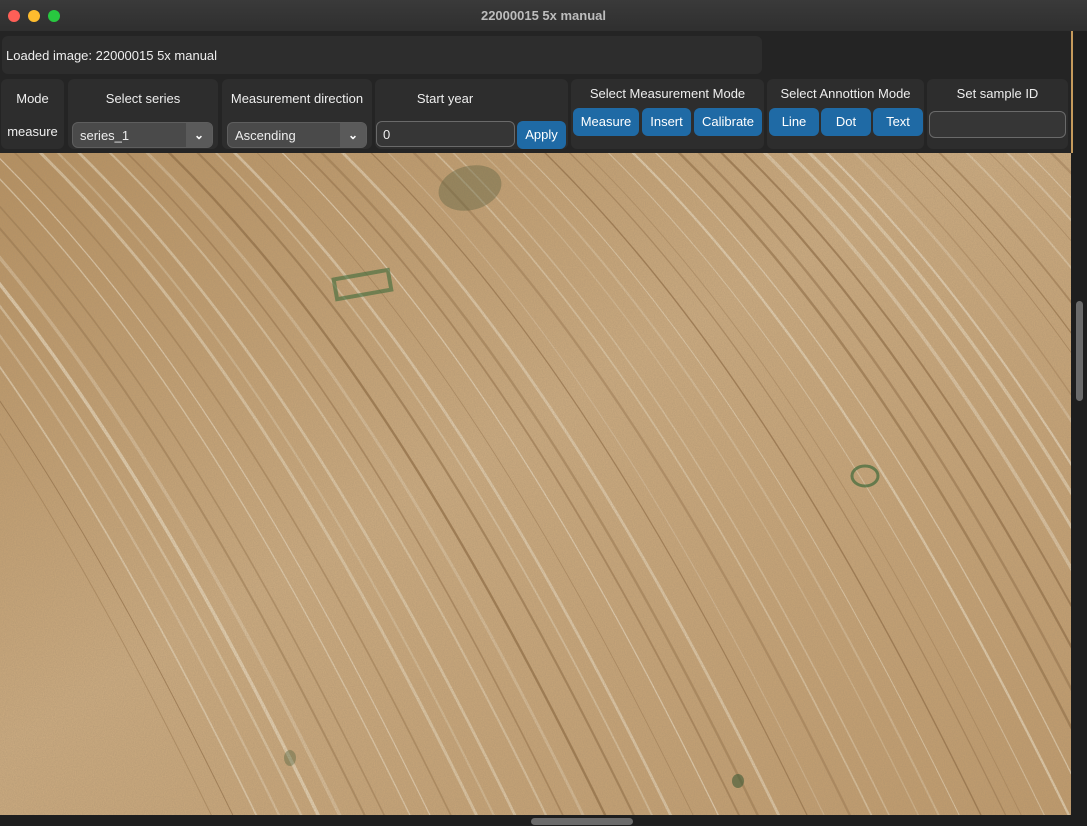 The image size is (1087, 826). I want to click on measure-button: Measure, so click(606, 122).